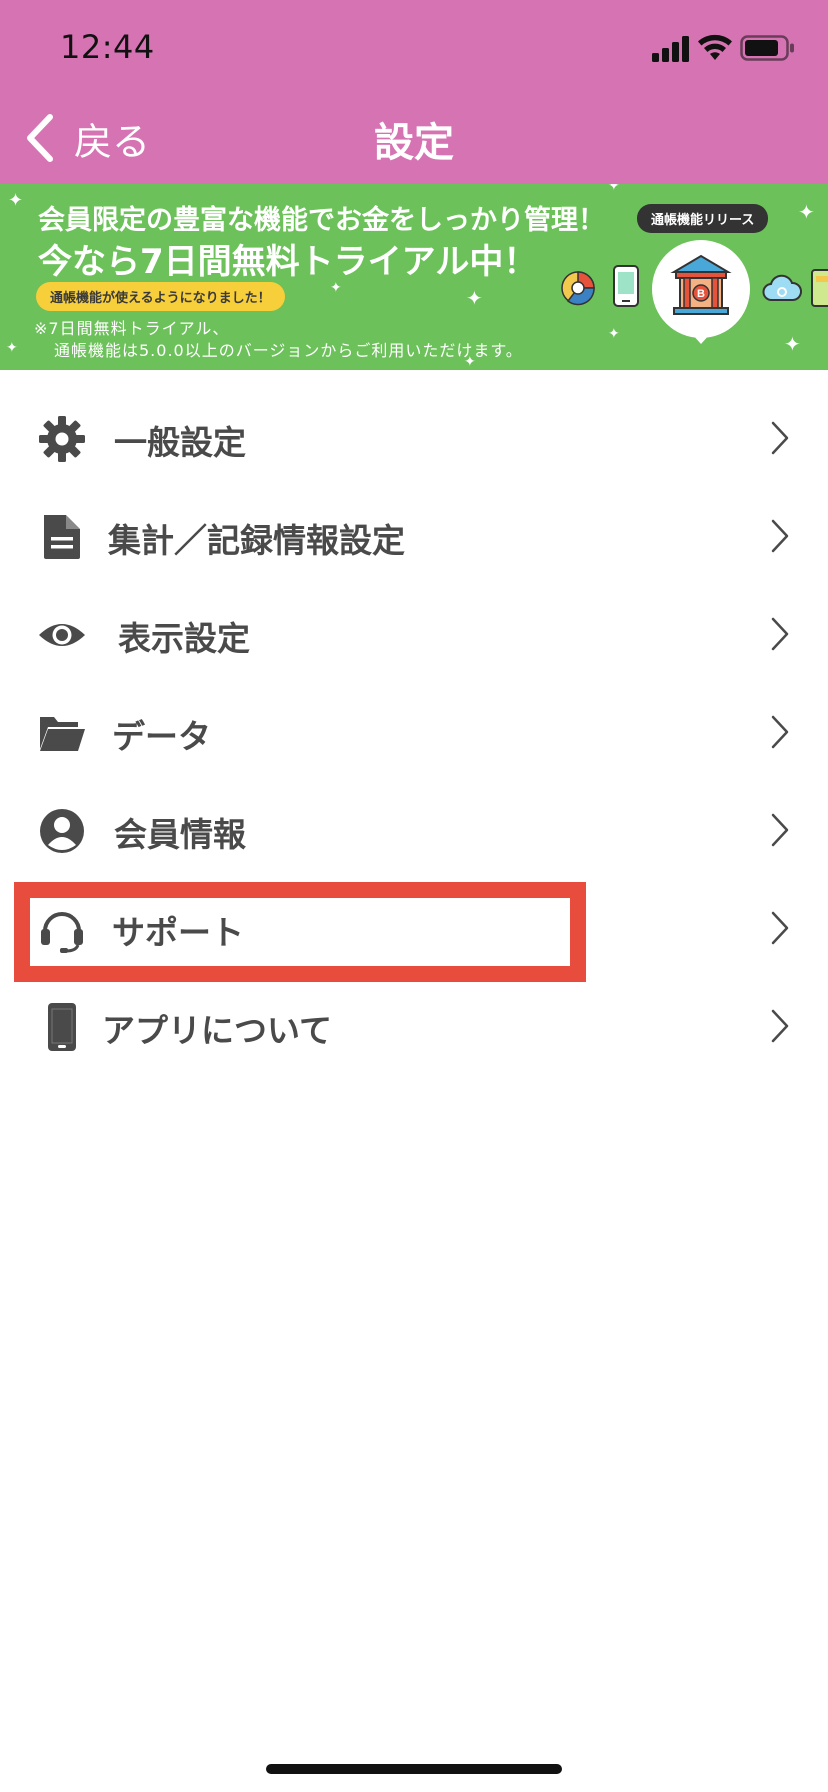  I want to click on menu-item-tally-record-settings: 集計／記録情報設定, so click(414, 537).